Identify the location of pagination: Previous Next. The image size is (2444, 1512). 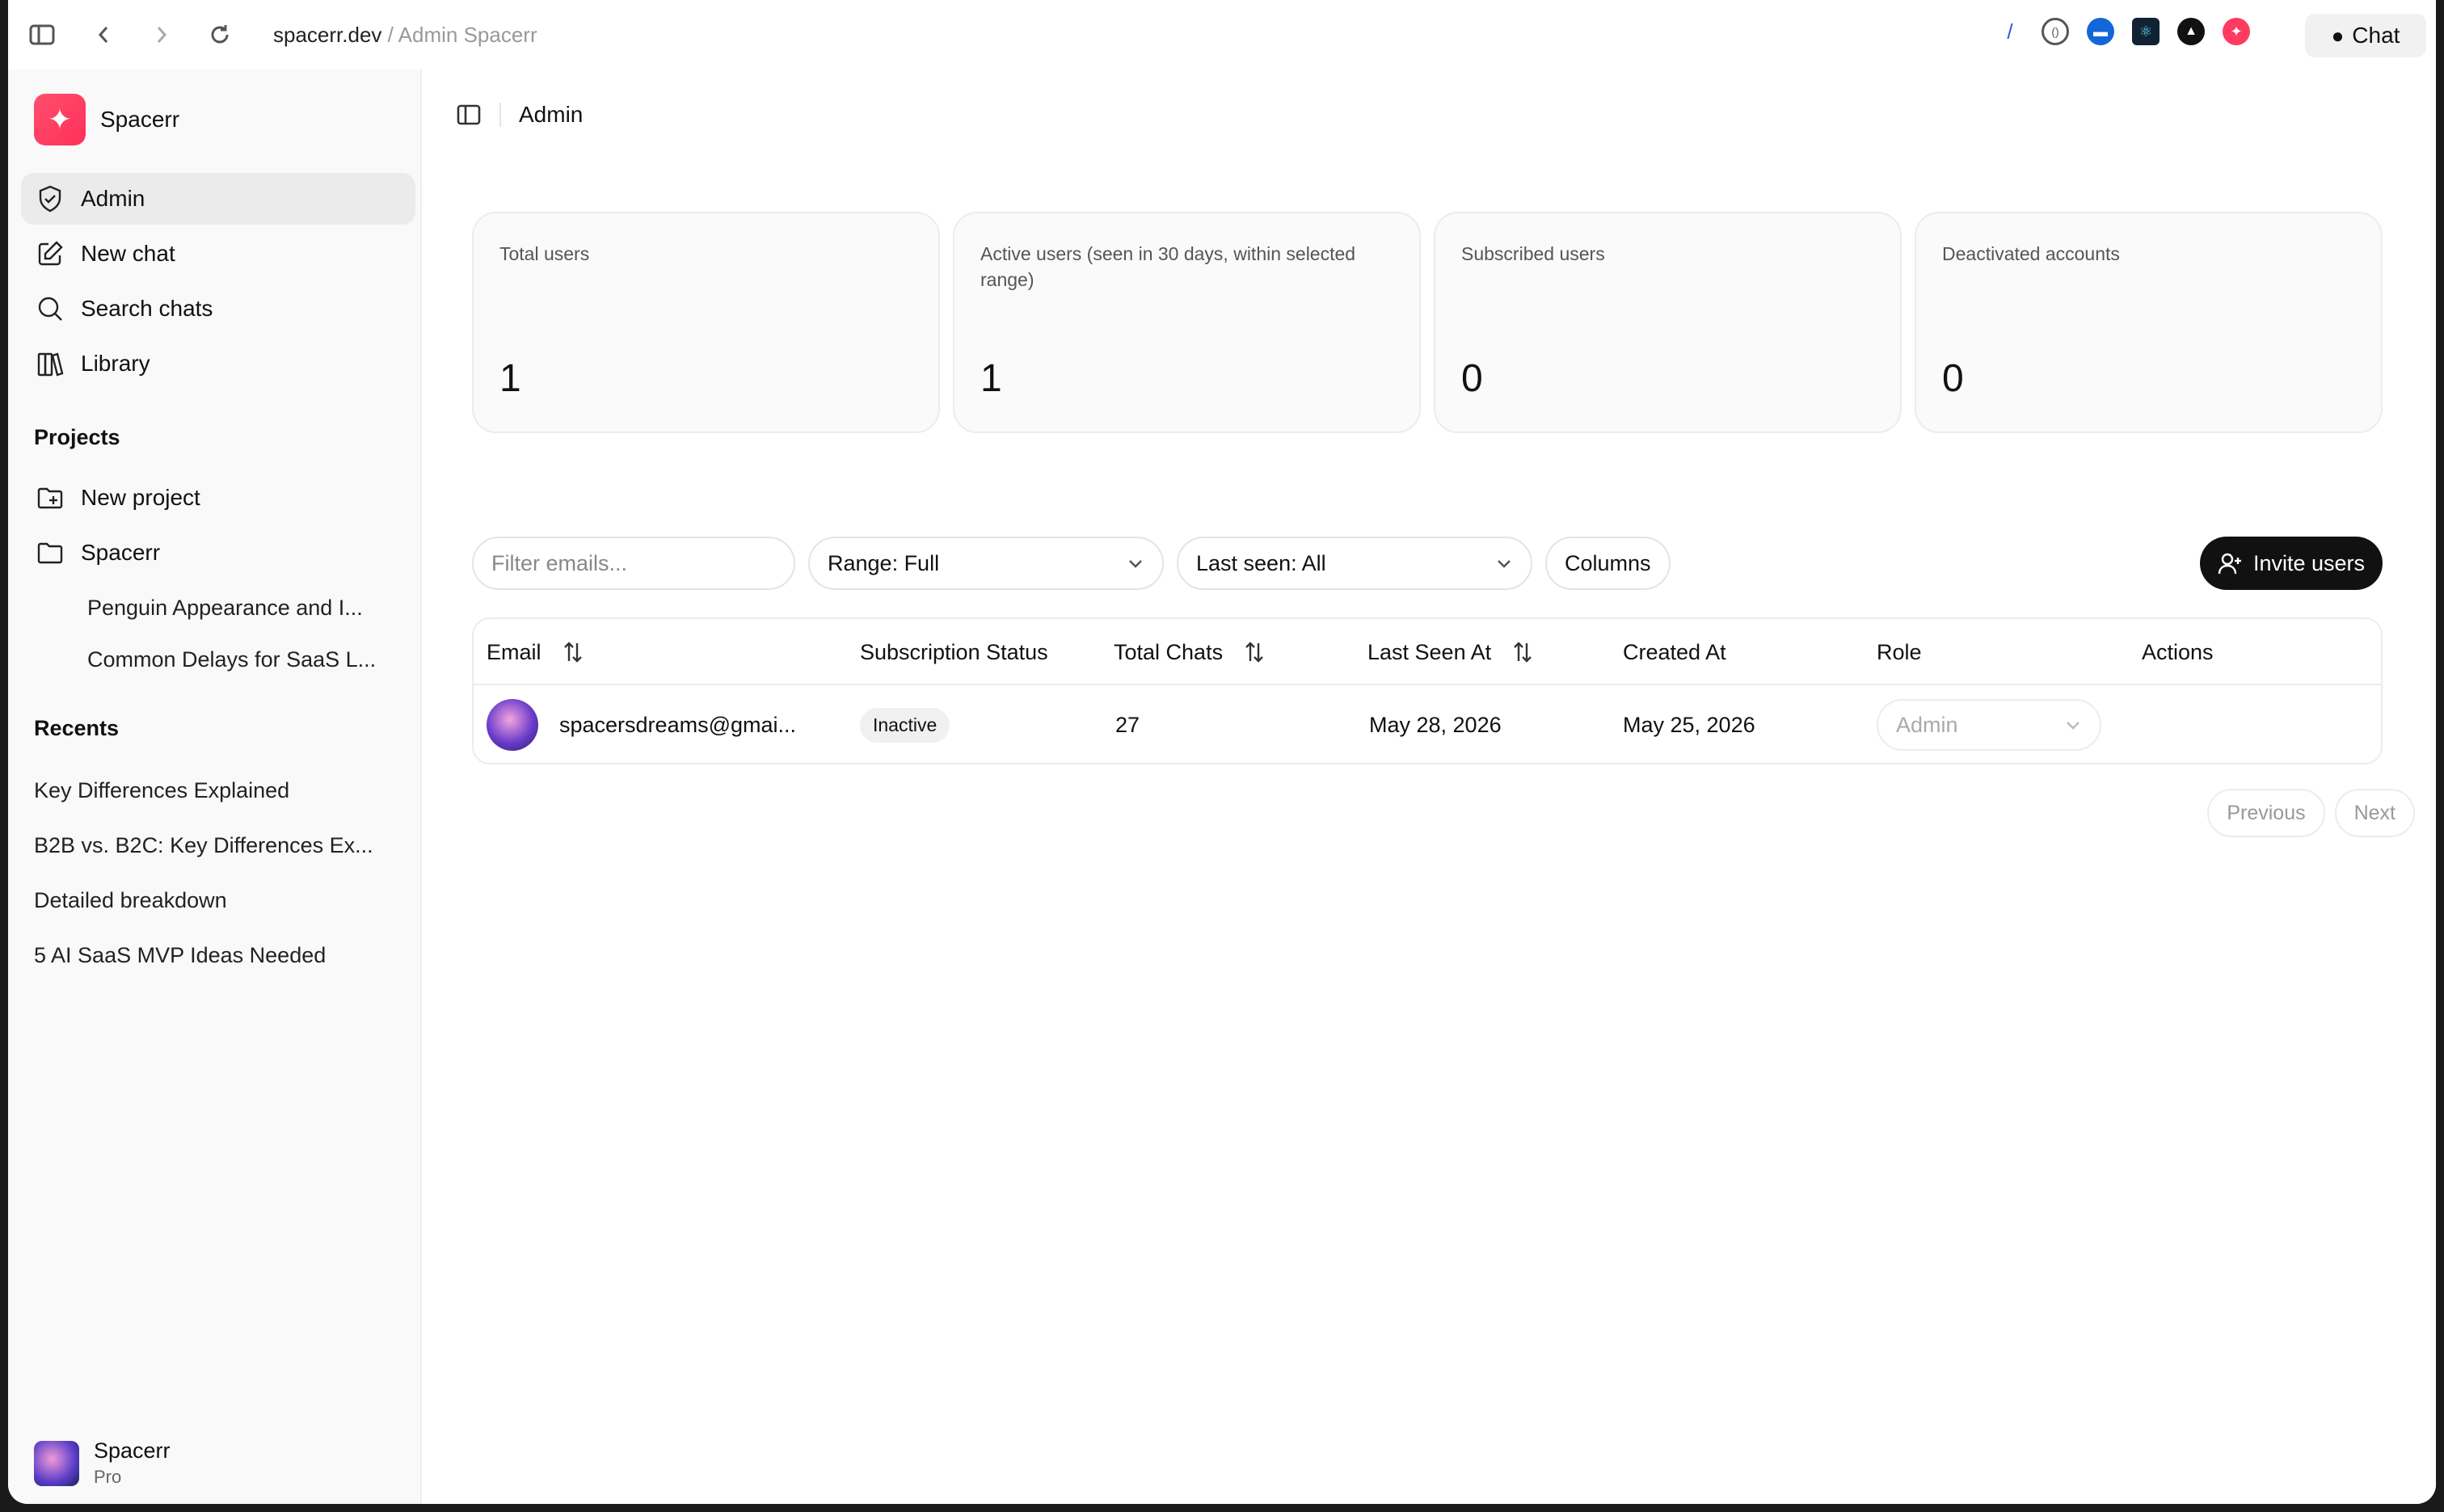
(2311, 813).